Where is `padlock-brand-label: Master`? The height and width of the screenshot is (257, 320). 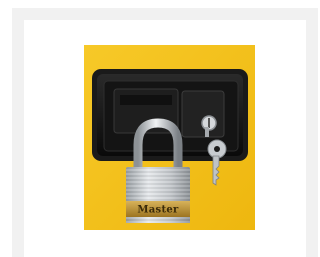
padlock-brand-label: Master is located at coordinates (158, 210).